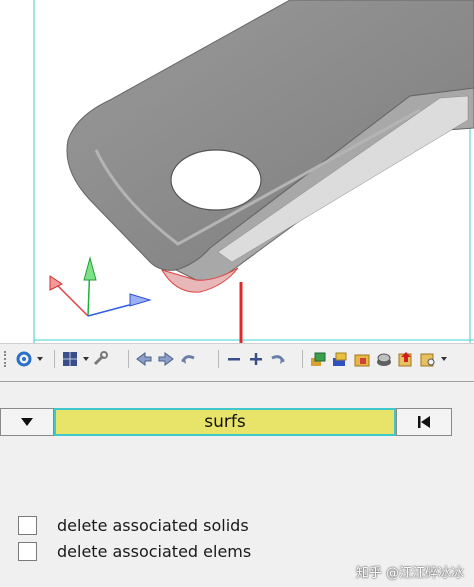  I want to click on component-dropdown-icon, so click(444, 359).